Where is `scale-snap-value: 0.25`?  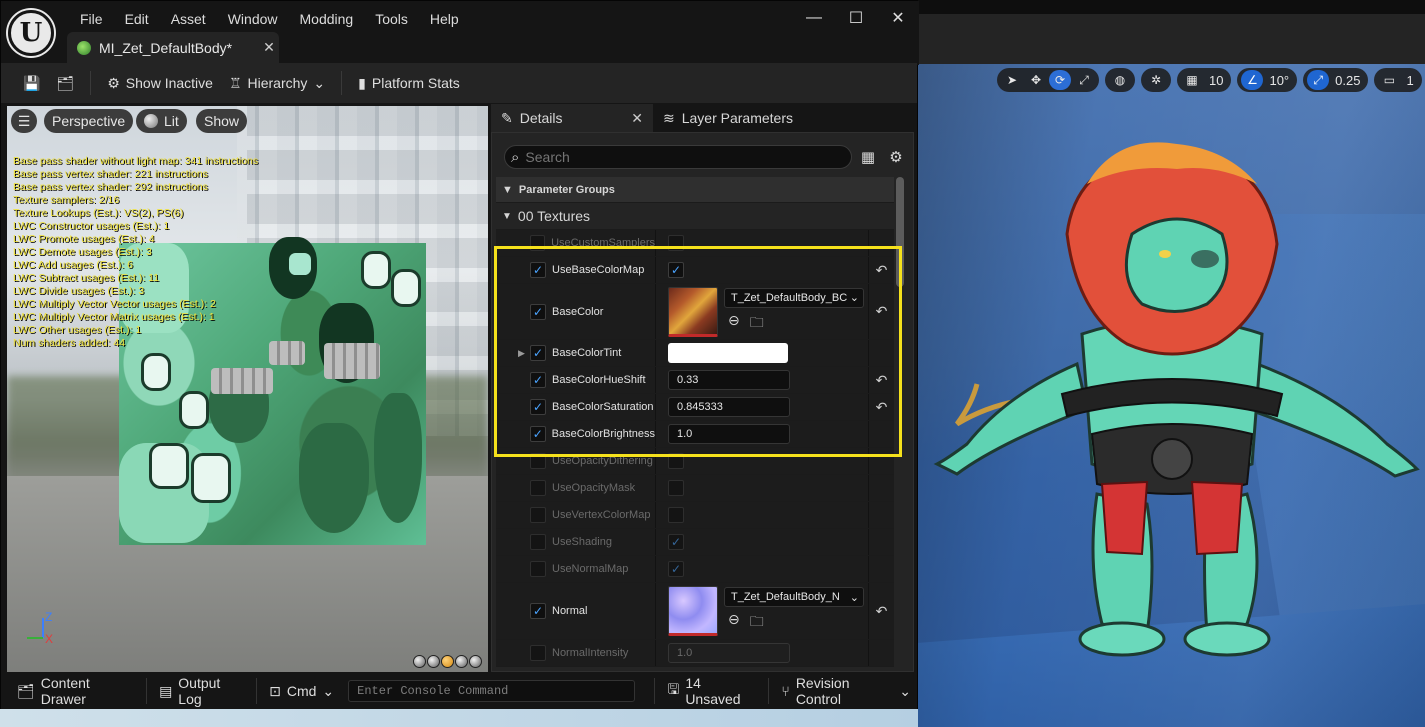 scale-snap-value: 0.25 is located at coordinates (1347, 80).